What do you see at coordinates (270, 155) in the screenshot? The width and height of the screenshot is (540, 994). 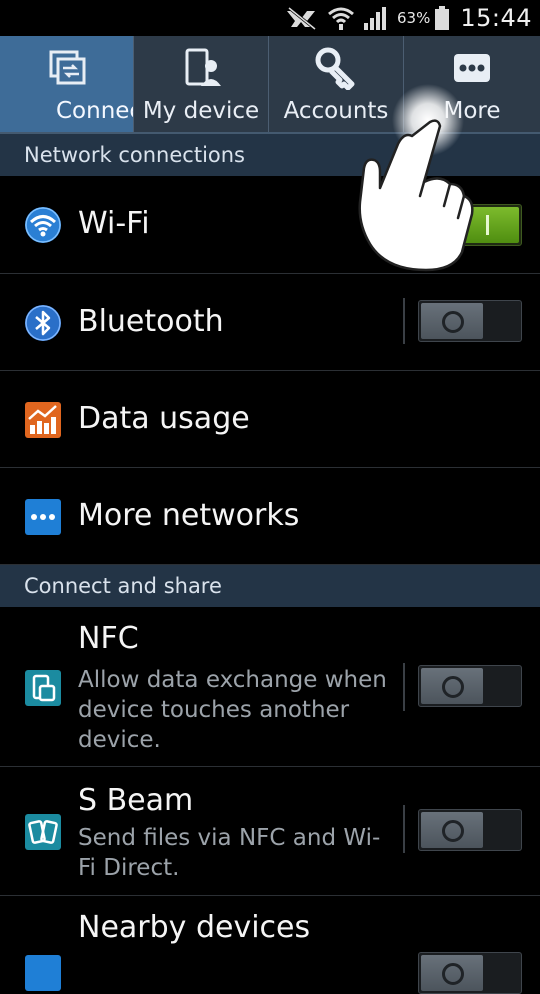 I see `section-header-network: Network connections` at bounding box center [270, 155].